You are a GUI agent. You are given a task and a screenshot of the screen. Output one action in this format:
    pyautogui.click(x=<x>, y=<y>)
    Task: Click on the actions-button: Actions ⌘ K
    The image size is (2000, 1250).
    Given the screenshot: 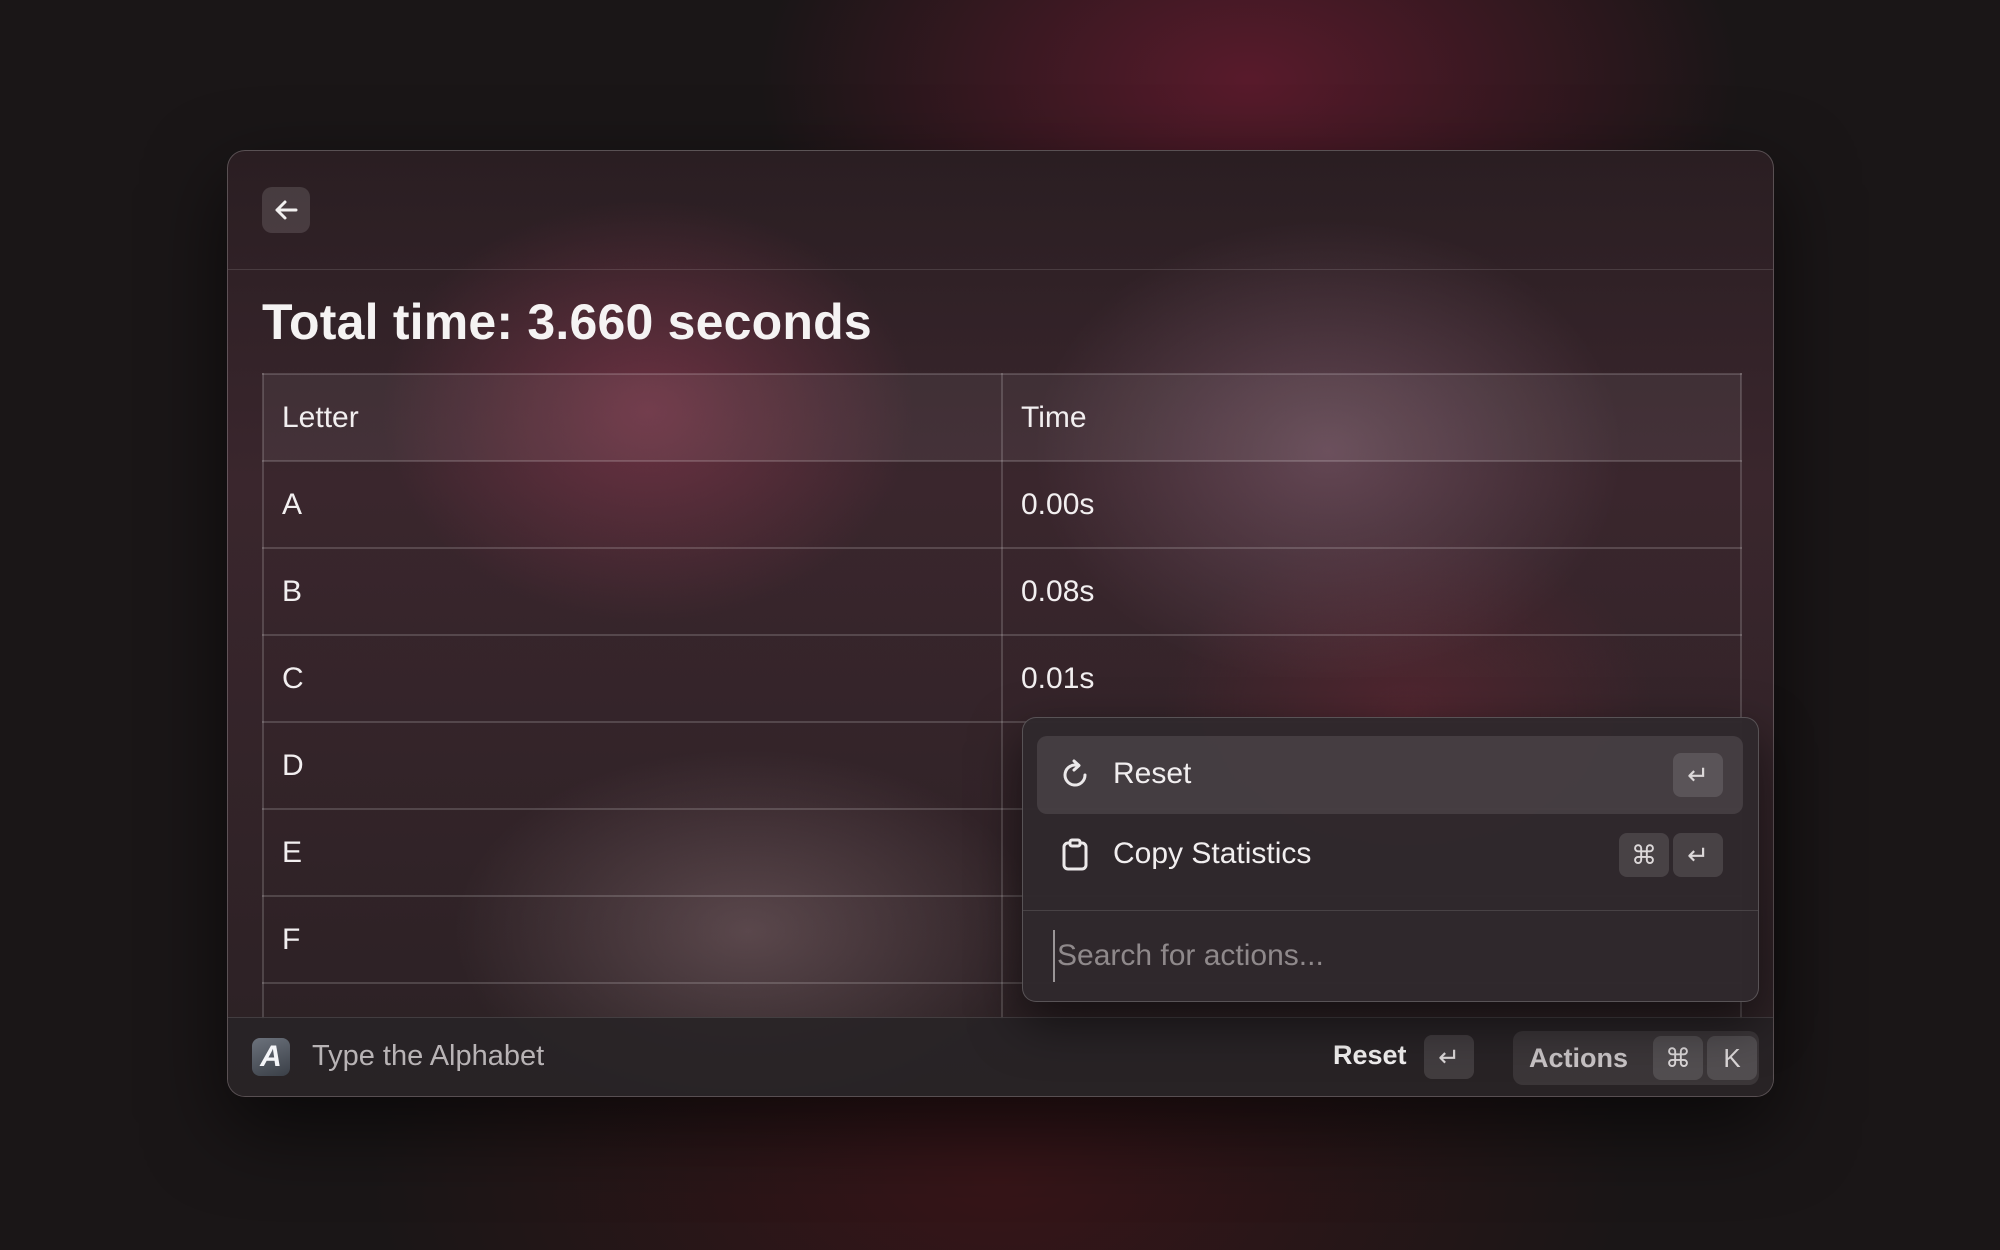 What is the action you would take?
    pyautogui.click(x=1636, y=1058)
    